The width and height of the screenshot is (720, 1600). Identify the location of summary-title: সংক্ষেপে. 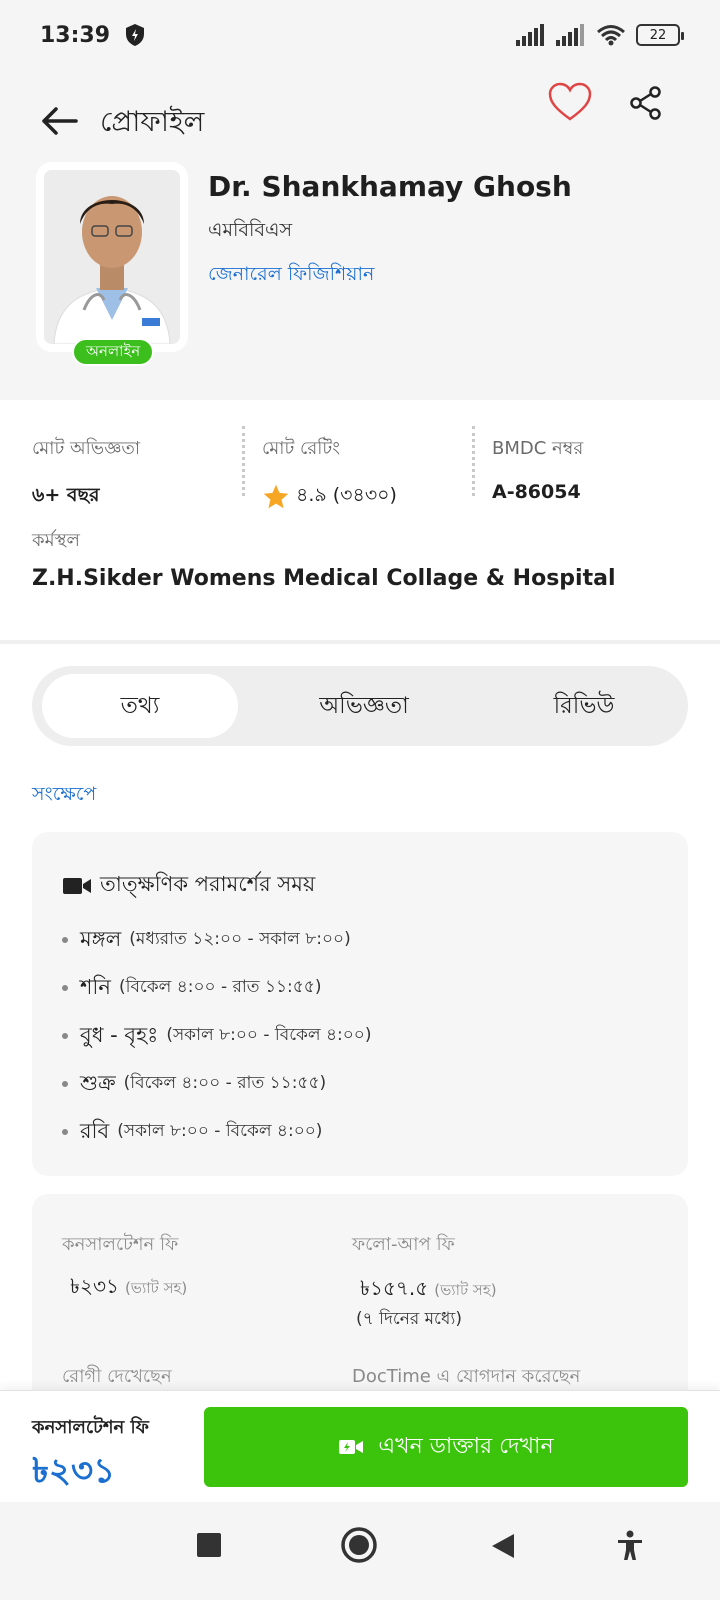
(64, 794).